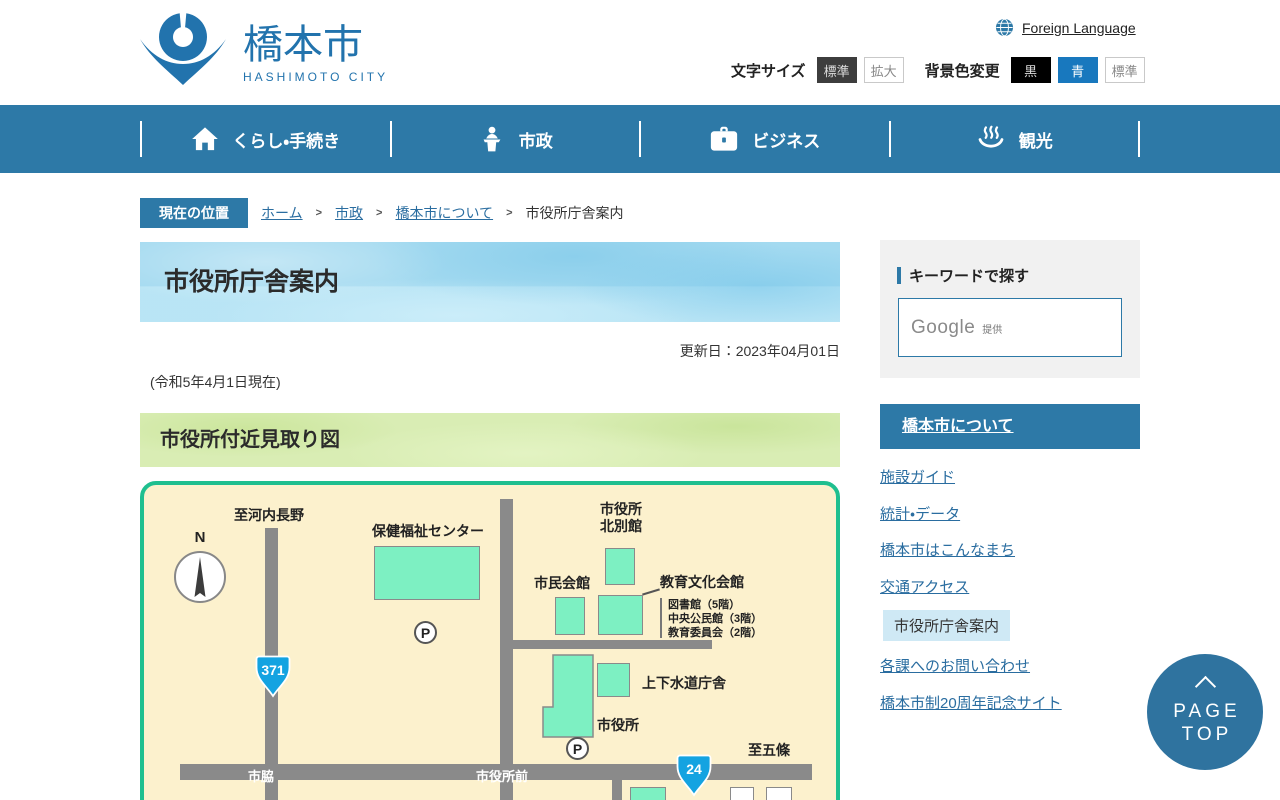 Image resolution: width=1280 pixels, height=800 pixels. Describe the element at coordinates (943, 327) in the screenshot. I see `google-logo-text: Google` at that location.